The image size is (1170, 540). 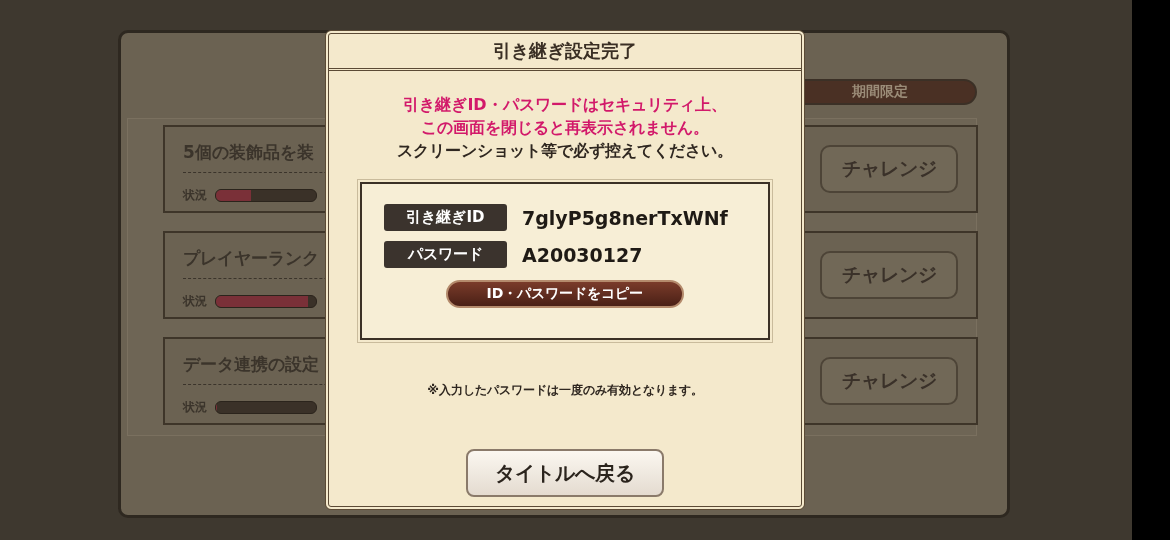 I want to click on note-text: ※入力したパスワードは一度のみ有効となります。, so click(x=565, y=390).